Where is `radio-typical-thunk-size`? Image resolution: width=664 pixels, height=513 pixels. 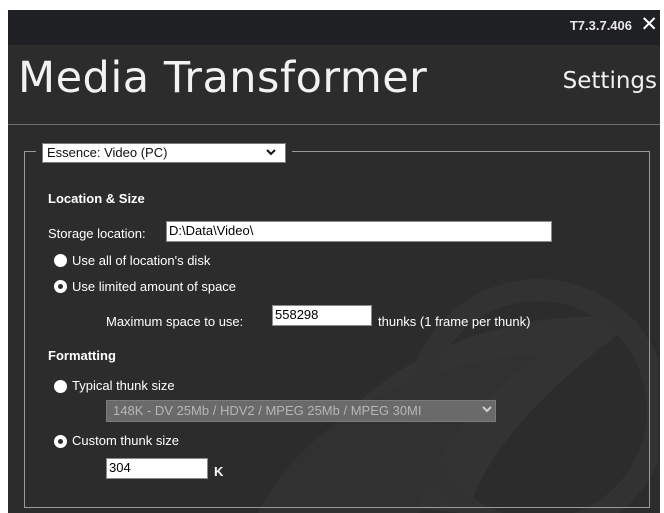 radio-typical-thunk-size is located at coordinates (60, 386).